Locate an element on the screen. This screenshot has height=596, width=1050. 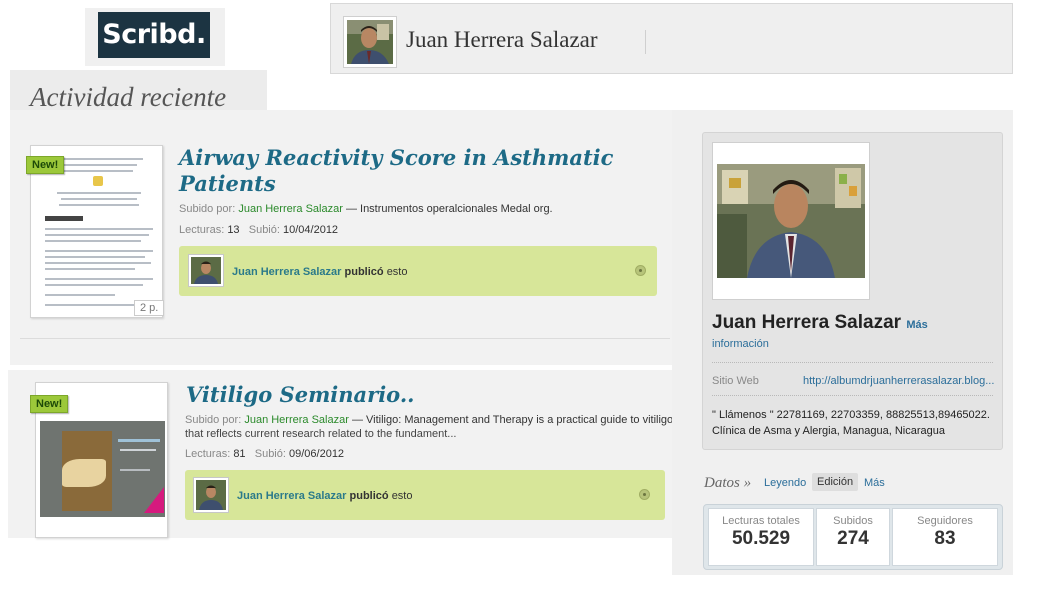
stats-title: Datos » is located at coordinates (728, 483).